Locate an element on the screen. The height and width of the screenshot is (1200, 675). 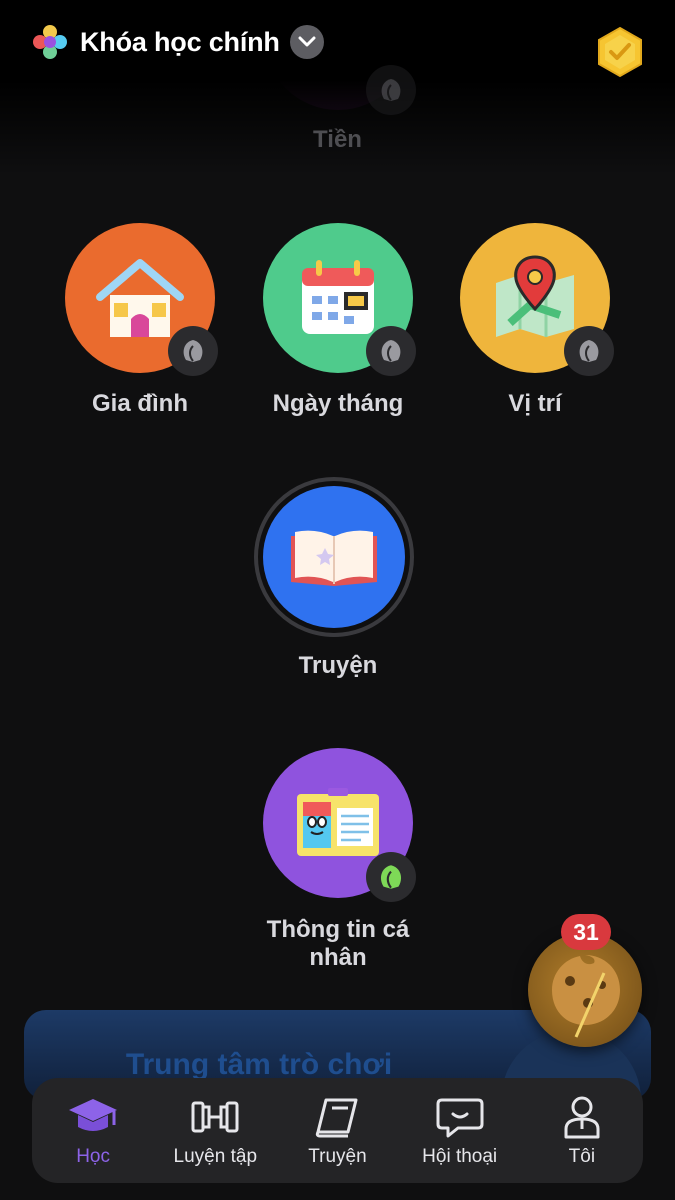
bottom-tab-bar: Học Luyện tập Truyện Hội thoại Tôi is located at coordinates (337, 1130).